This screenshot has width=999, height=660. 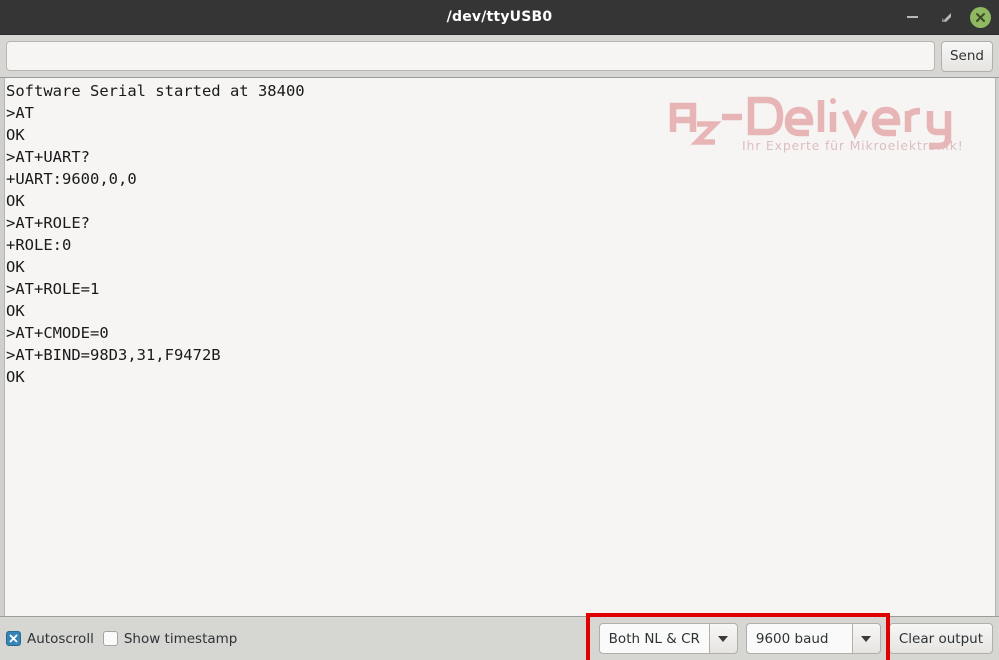 What do you see at coordinates (13, 638) in the screenshot?
I see `autoscroll-checkbox-box` at bounding box center [13, 638].